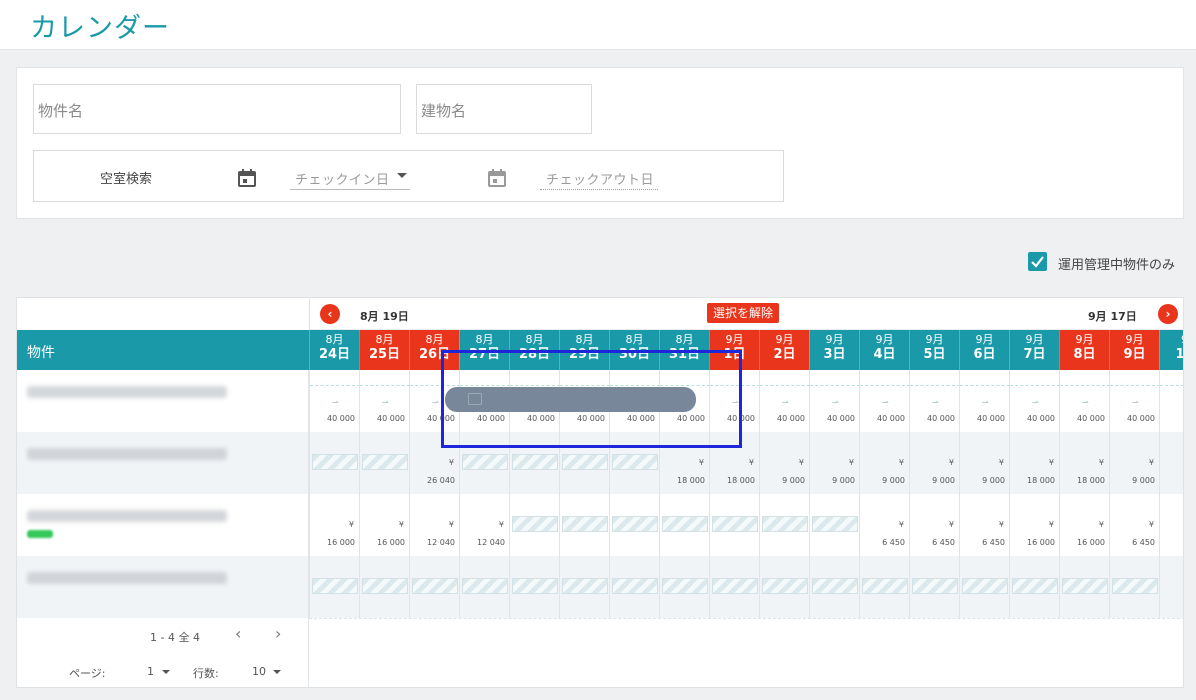 This screenshot has width=1196, height=700. What do you see at coordinates (217, 109) in the screenshot?
I see `property-name-field: 物件名` at bounding box center [217, 109].